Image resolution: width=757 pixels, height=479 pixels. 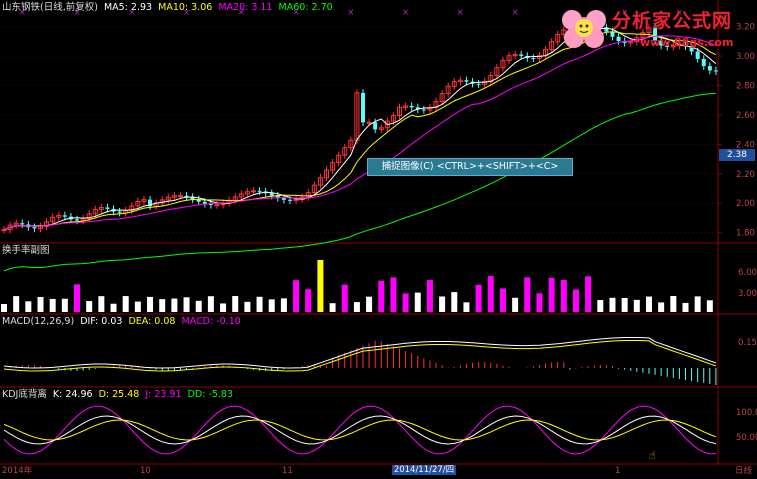 I want to click on brand-url: www.88gs.com, so click(x=687, y=42).